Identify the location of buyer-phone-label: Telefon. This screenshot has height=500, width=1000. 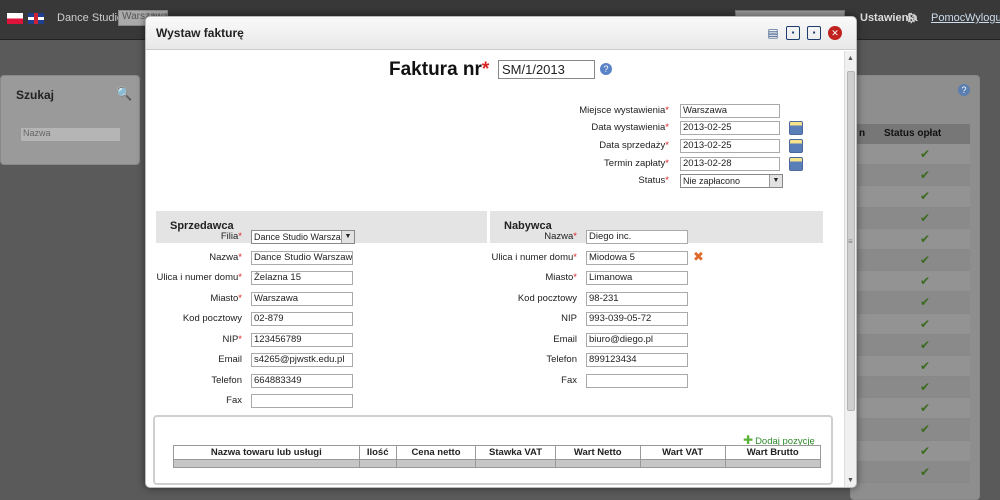
(561, 359).